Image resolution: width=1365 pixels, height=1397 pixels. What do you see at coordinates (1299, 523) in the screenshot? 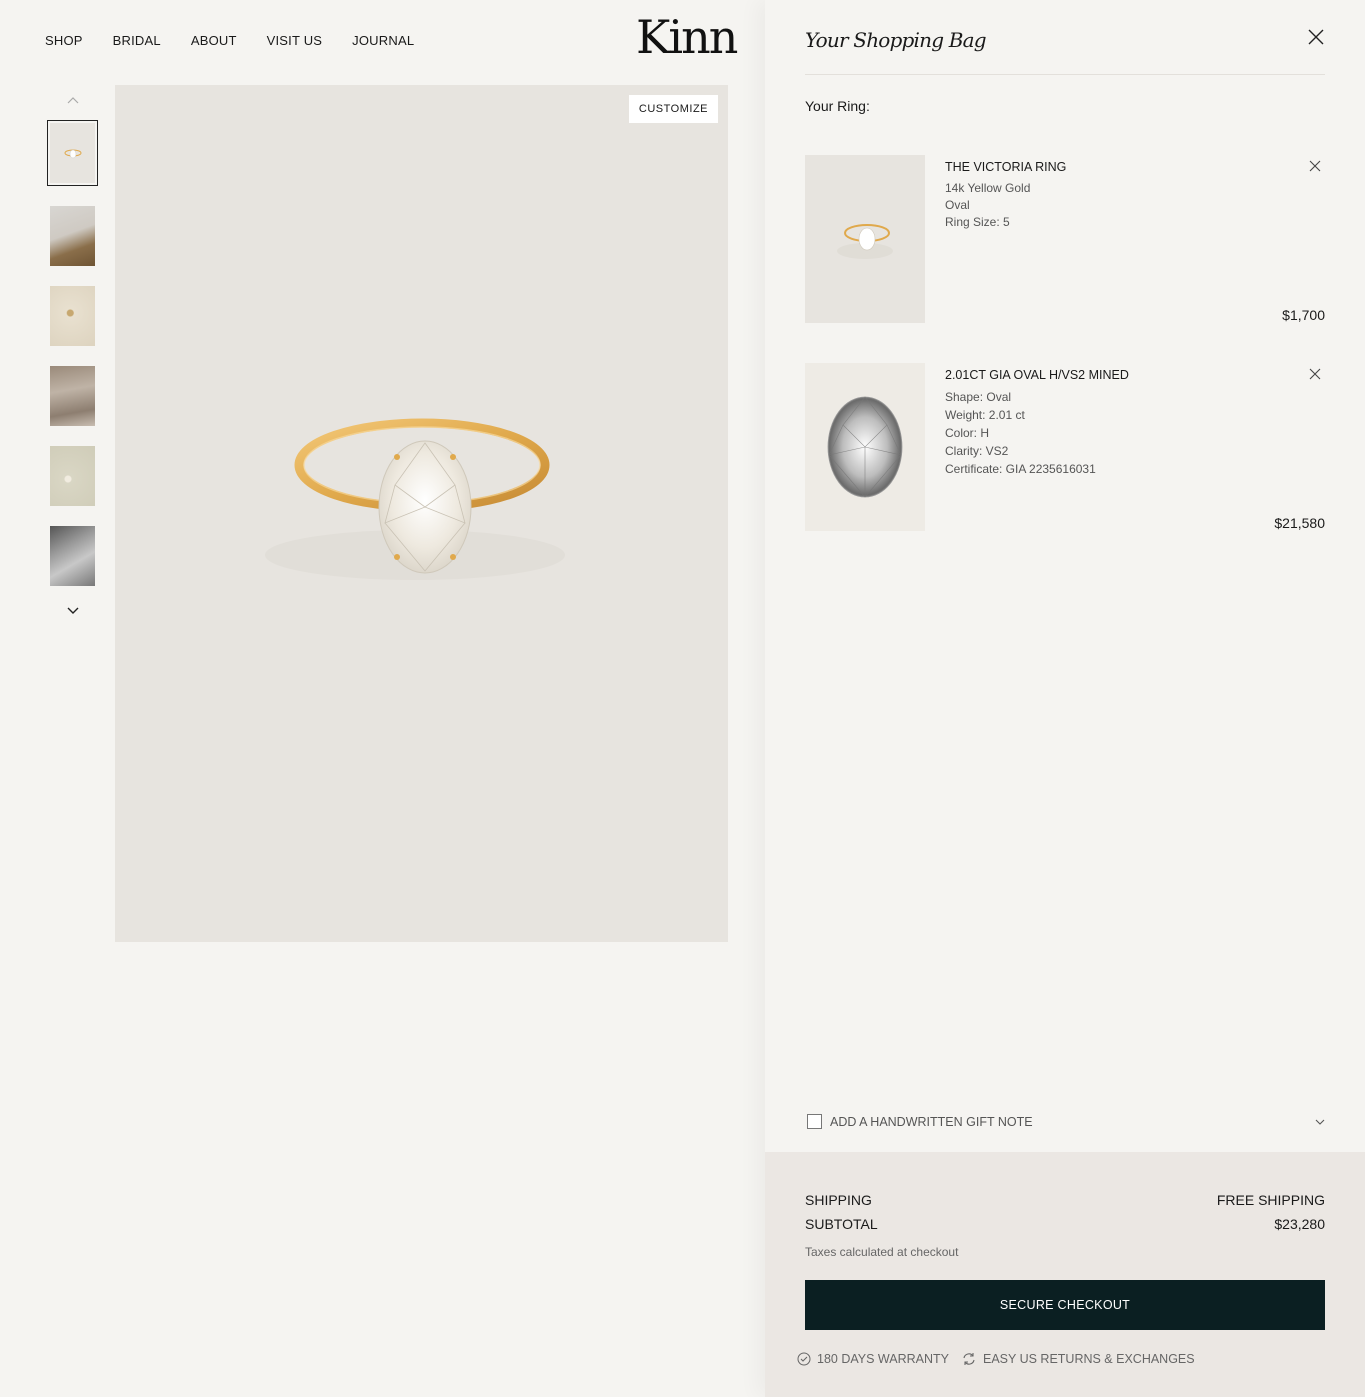
I see `item-price: $21,580` at bounding box center [1299, 523].